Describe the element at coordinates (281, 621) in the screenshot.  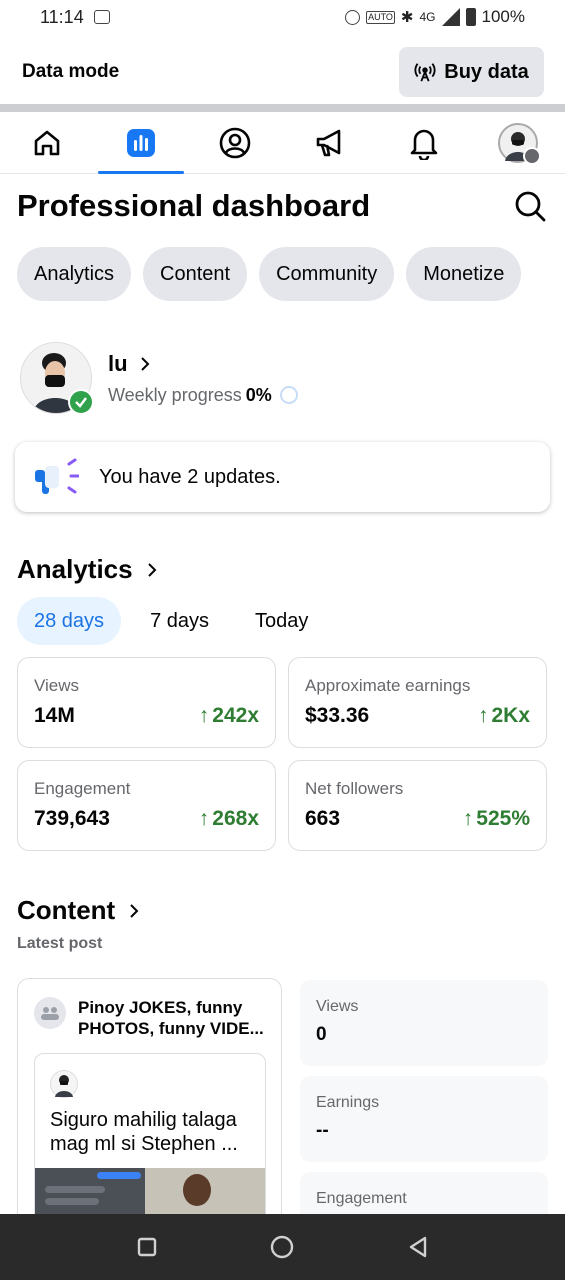
I see `range-tab-today: Today` at that location.